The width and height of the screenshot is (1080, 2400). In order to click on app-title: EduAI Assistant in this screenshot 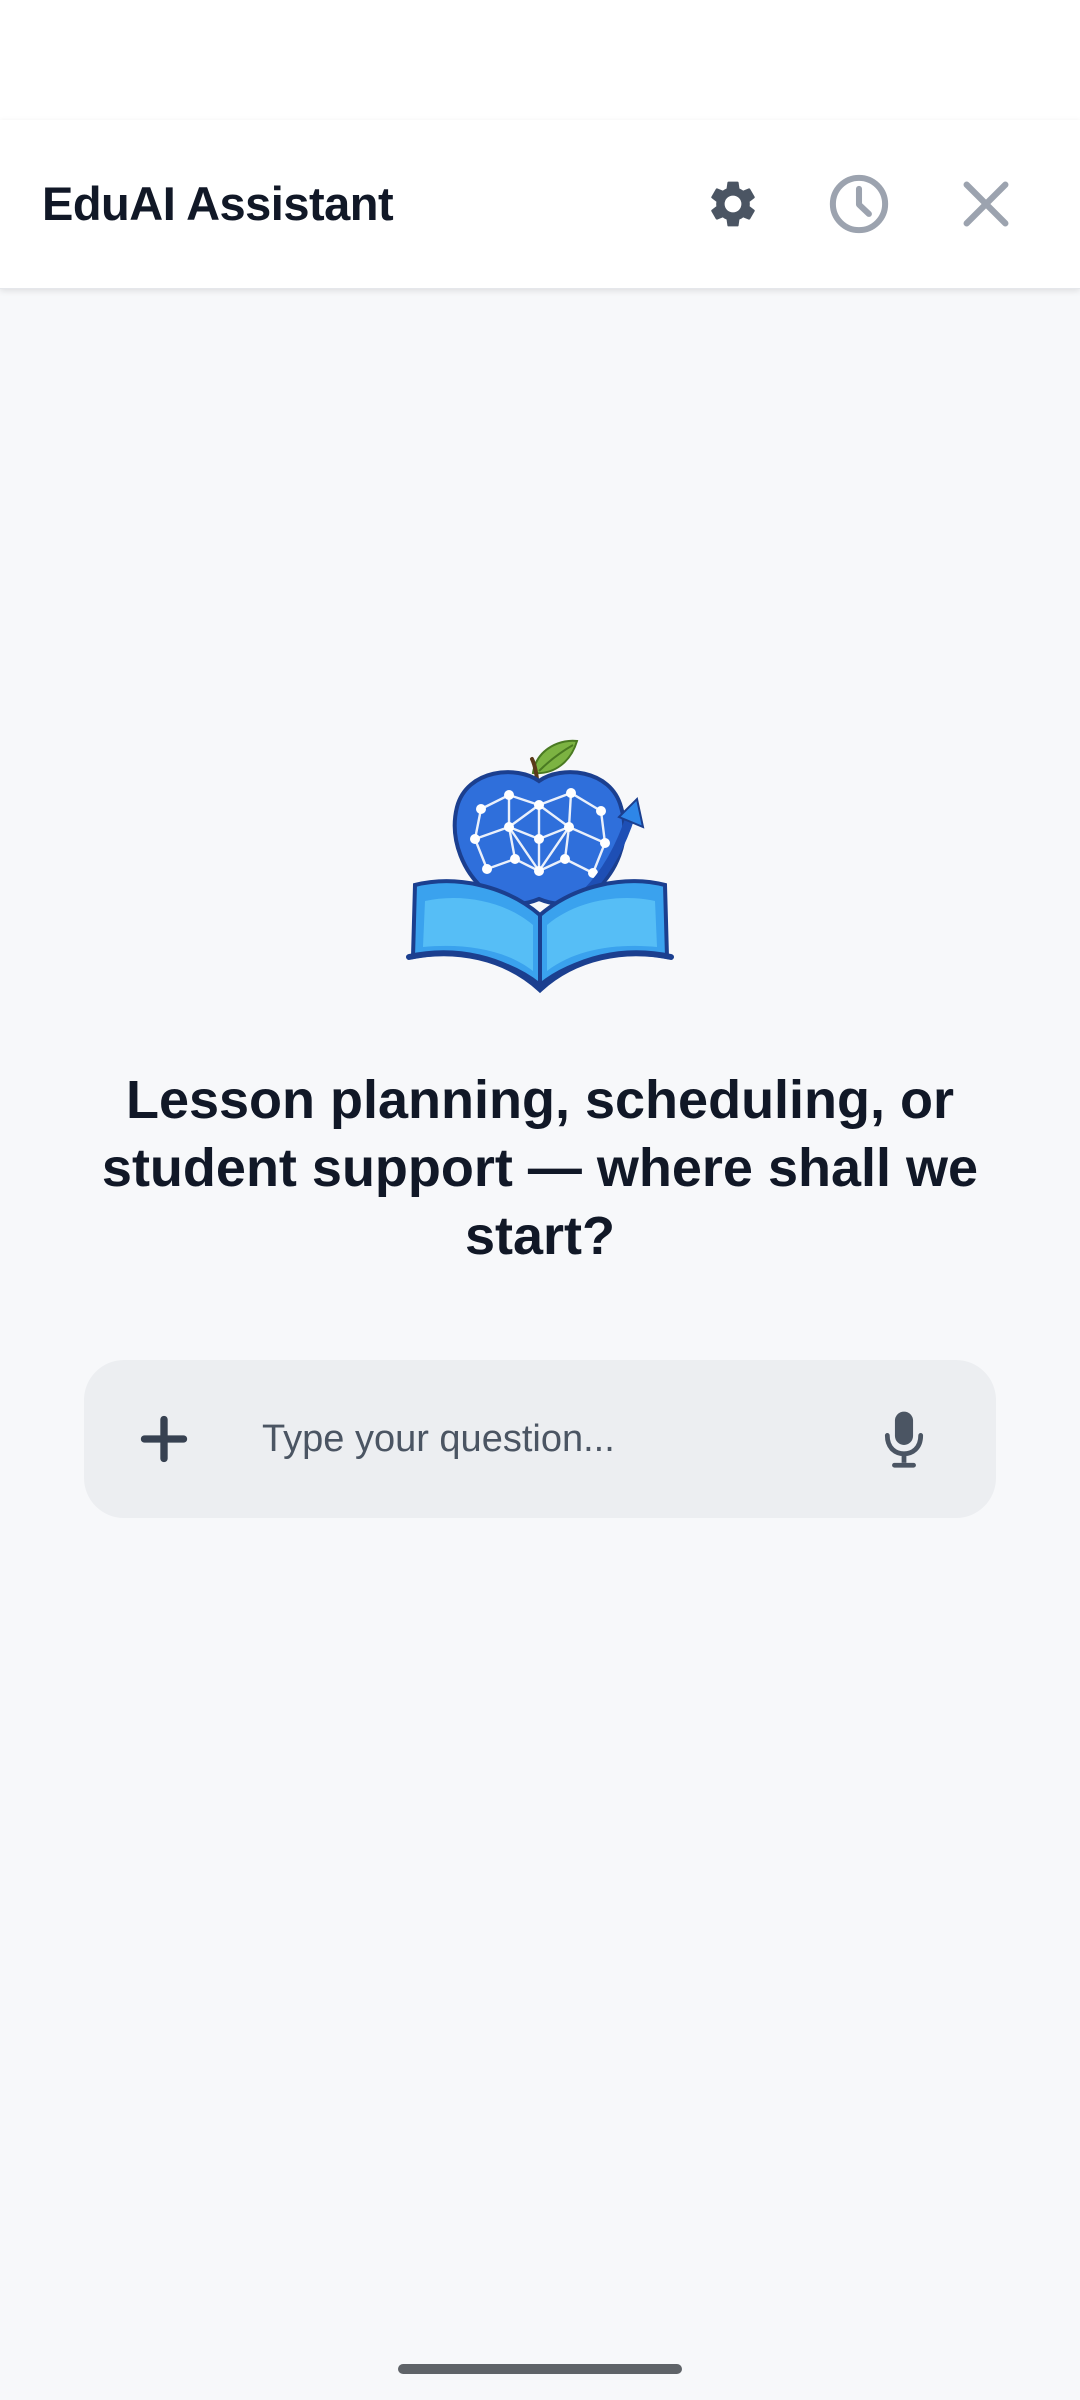, I will do `click(218, 203)`.